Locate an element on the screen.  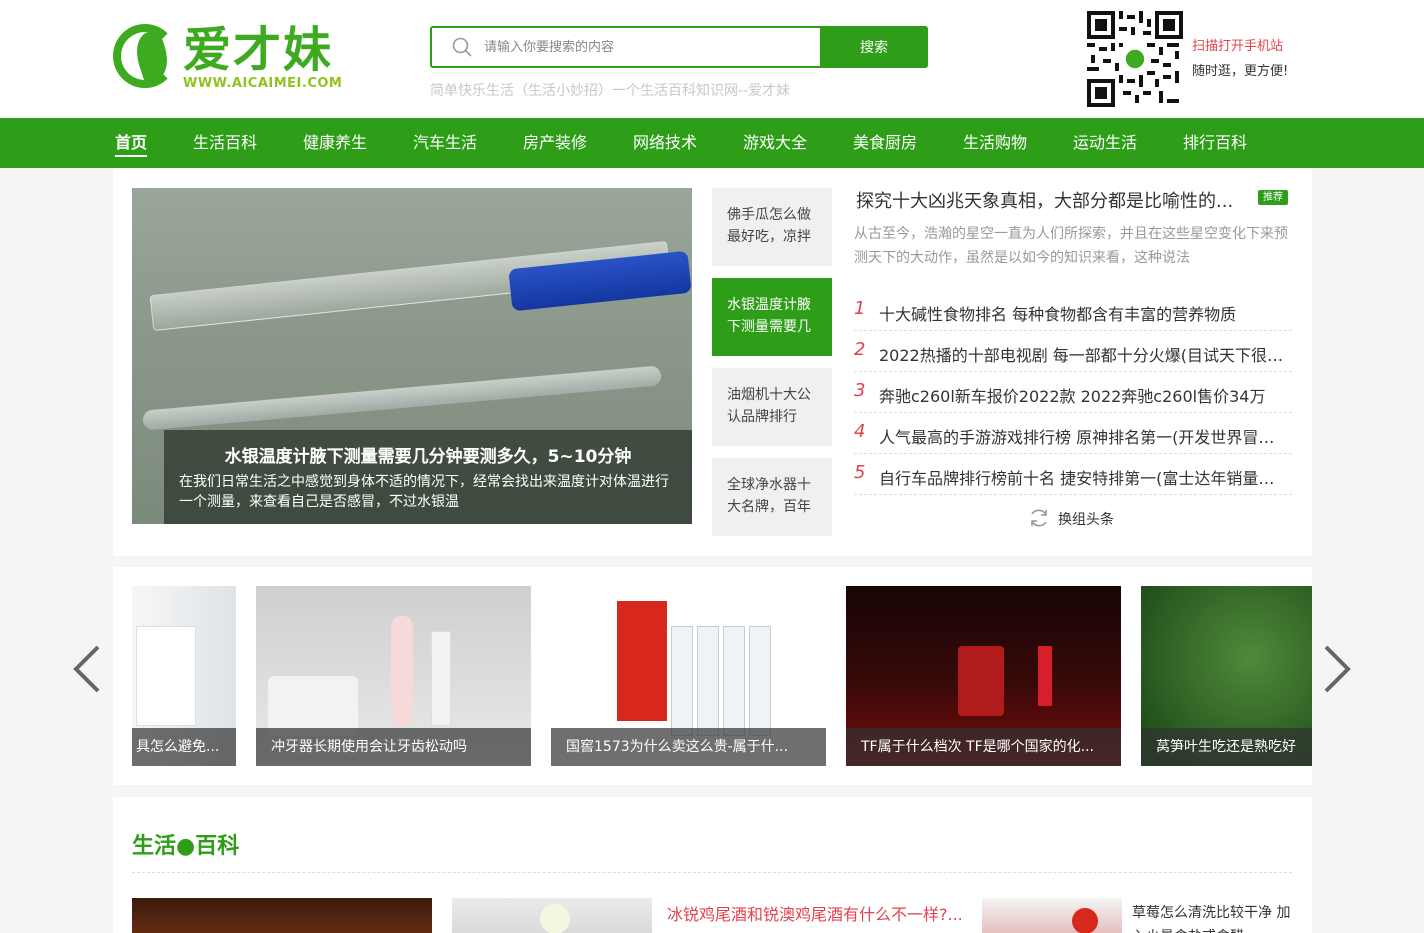
section-divider is located at coordinates (712, 872).